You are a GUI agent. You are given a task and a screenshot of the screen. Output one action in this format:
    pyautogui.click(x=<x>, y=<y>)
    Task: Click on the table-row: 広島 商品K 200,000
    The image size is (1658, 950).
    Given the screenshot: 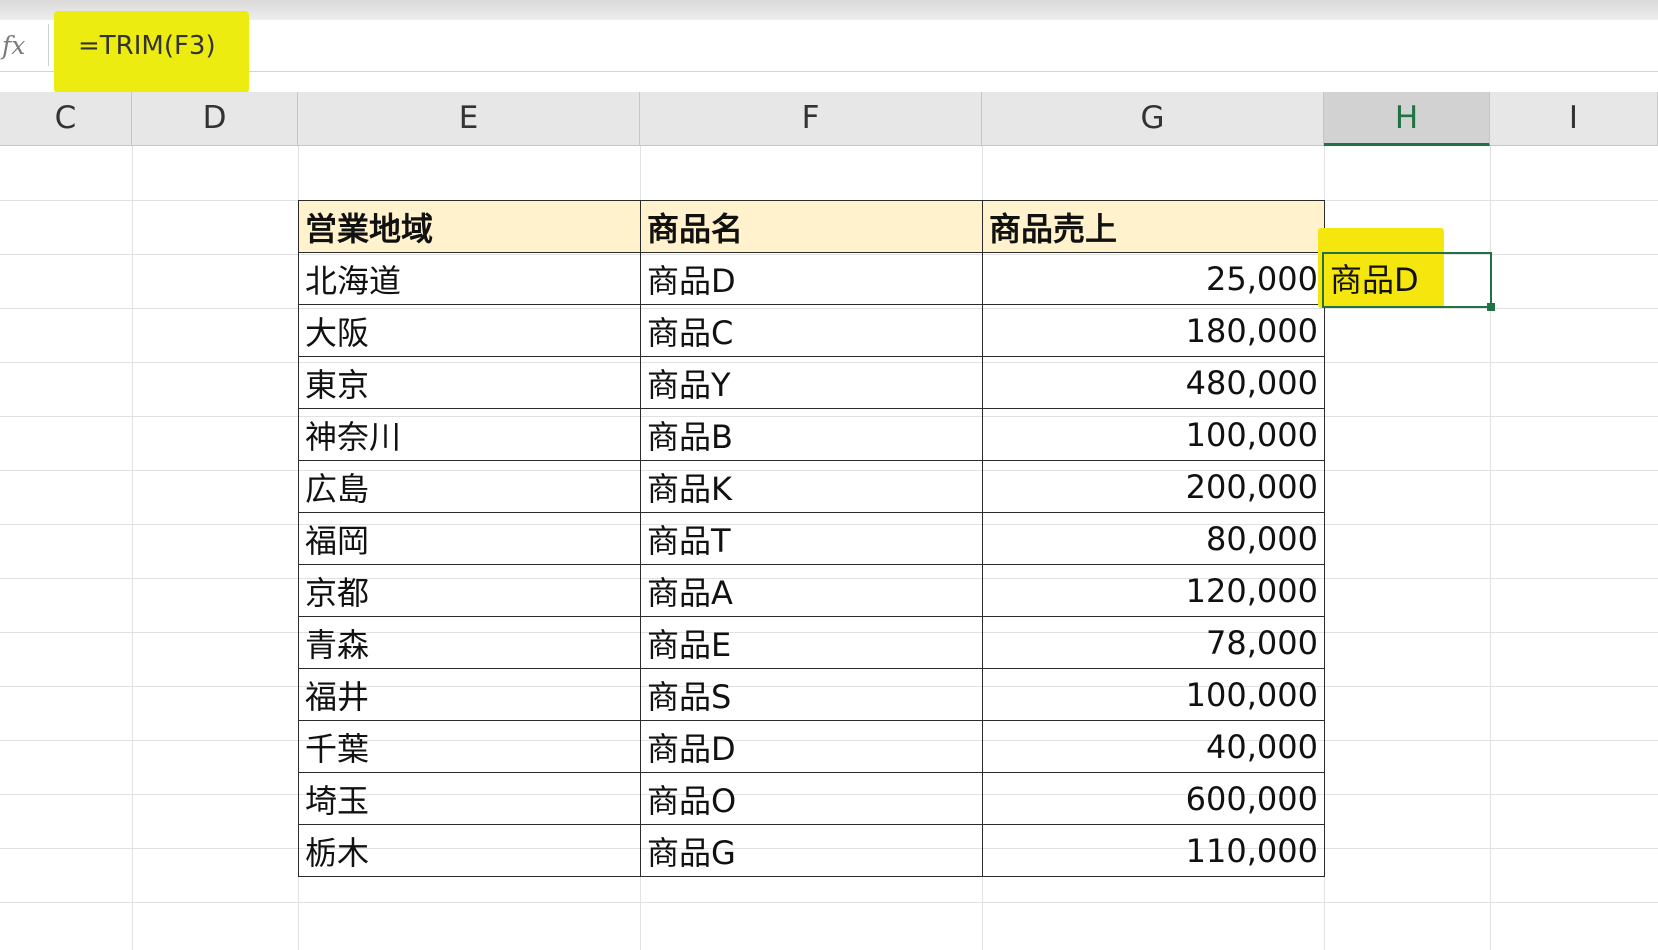 What is the action you would take?
    pyautogui.click(x=811, y=486)
    